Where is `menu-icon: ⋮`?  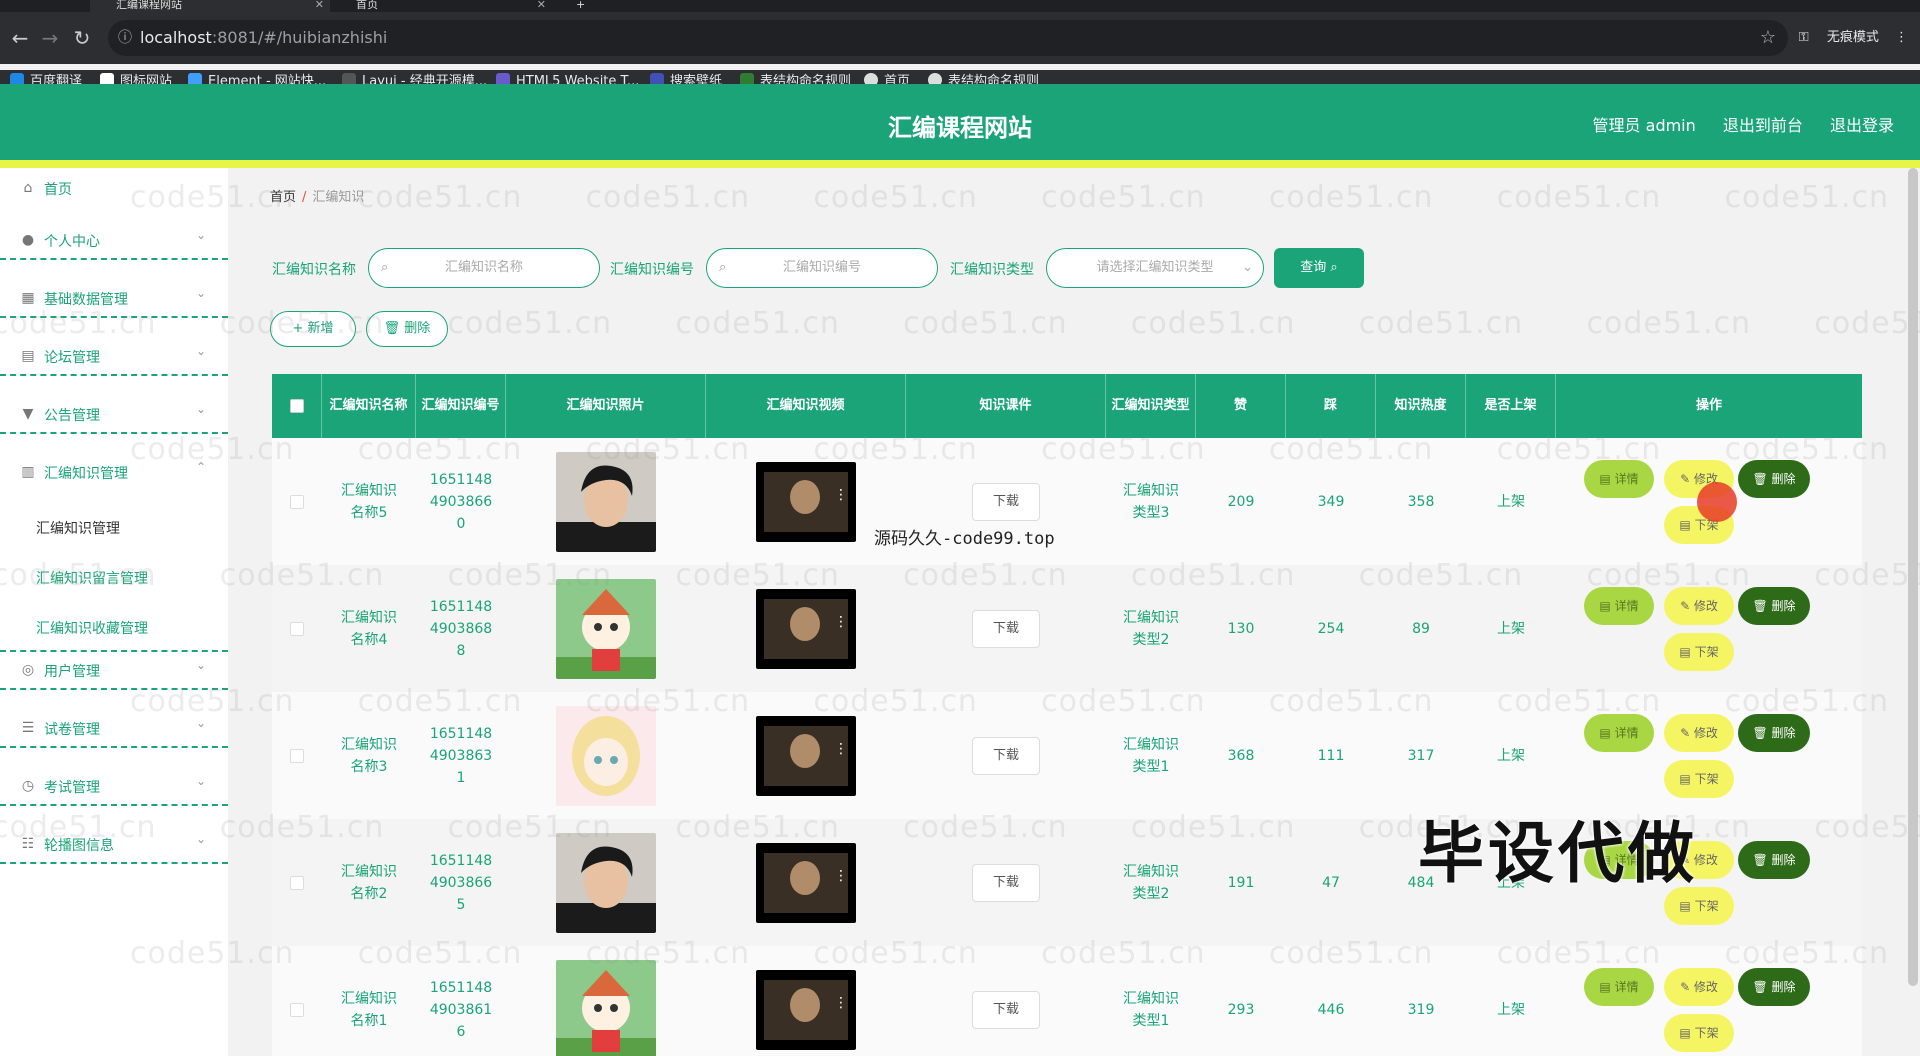 menu-icon: ⋮ is located at coordinates (1901, 37).